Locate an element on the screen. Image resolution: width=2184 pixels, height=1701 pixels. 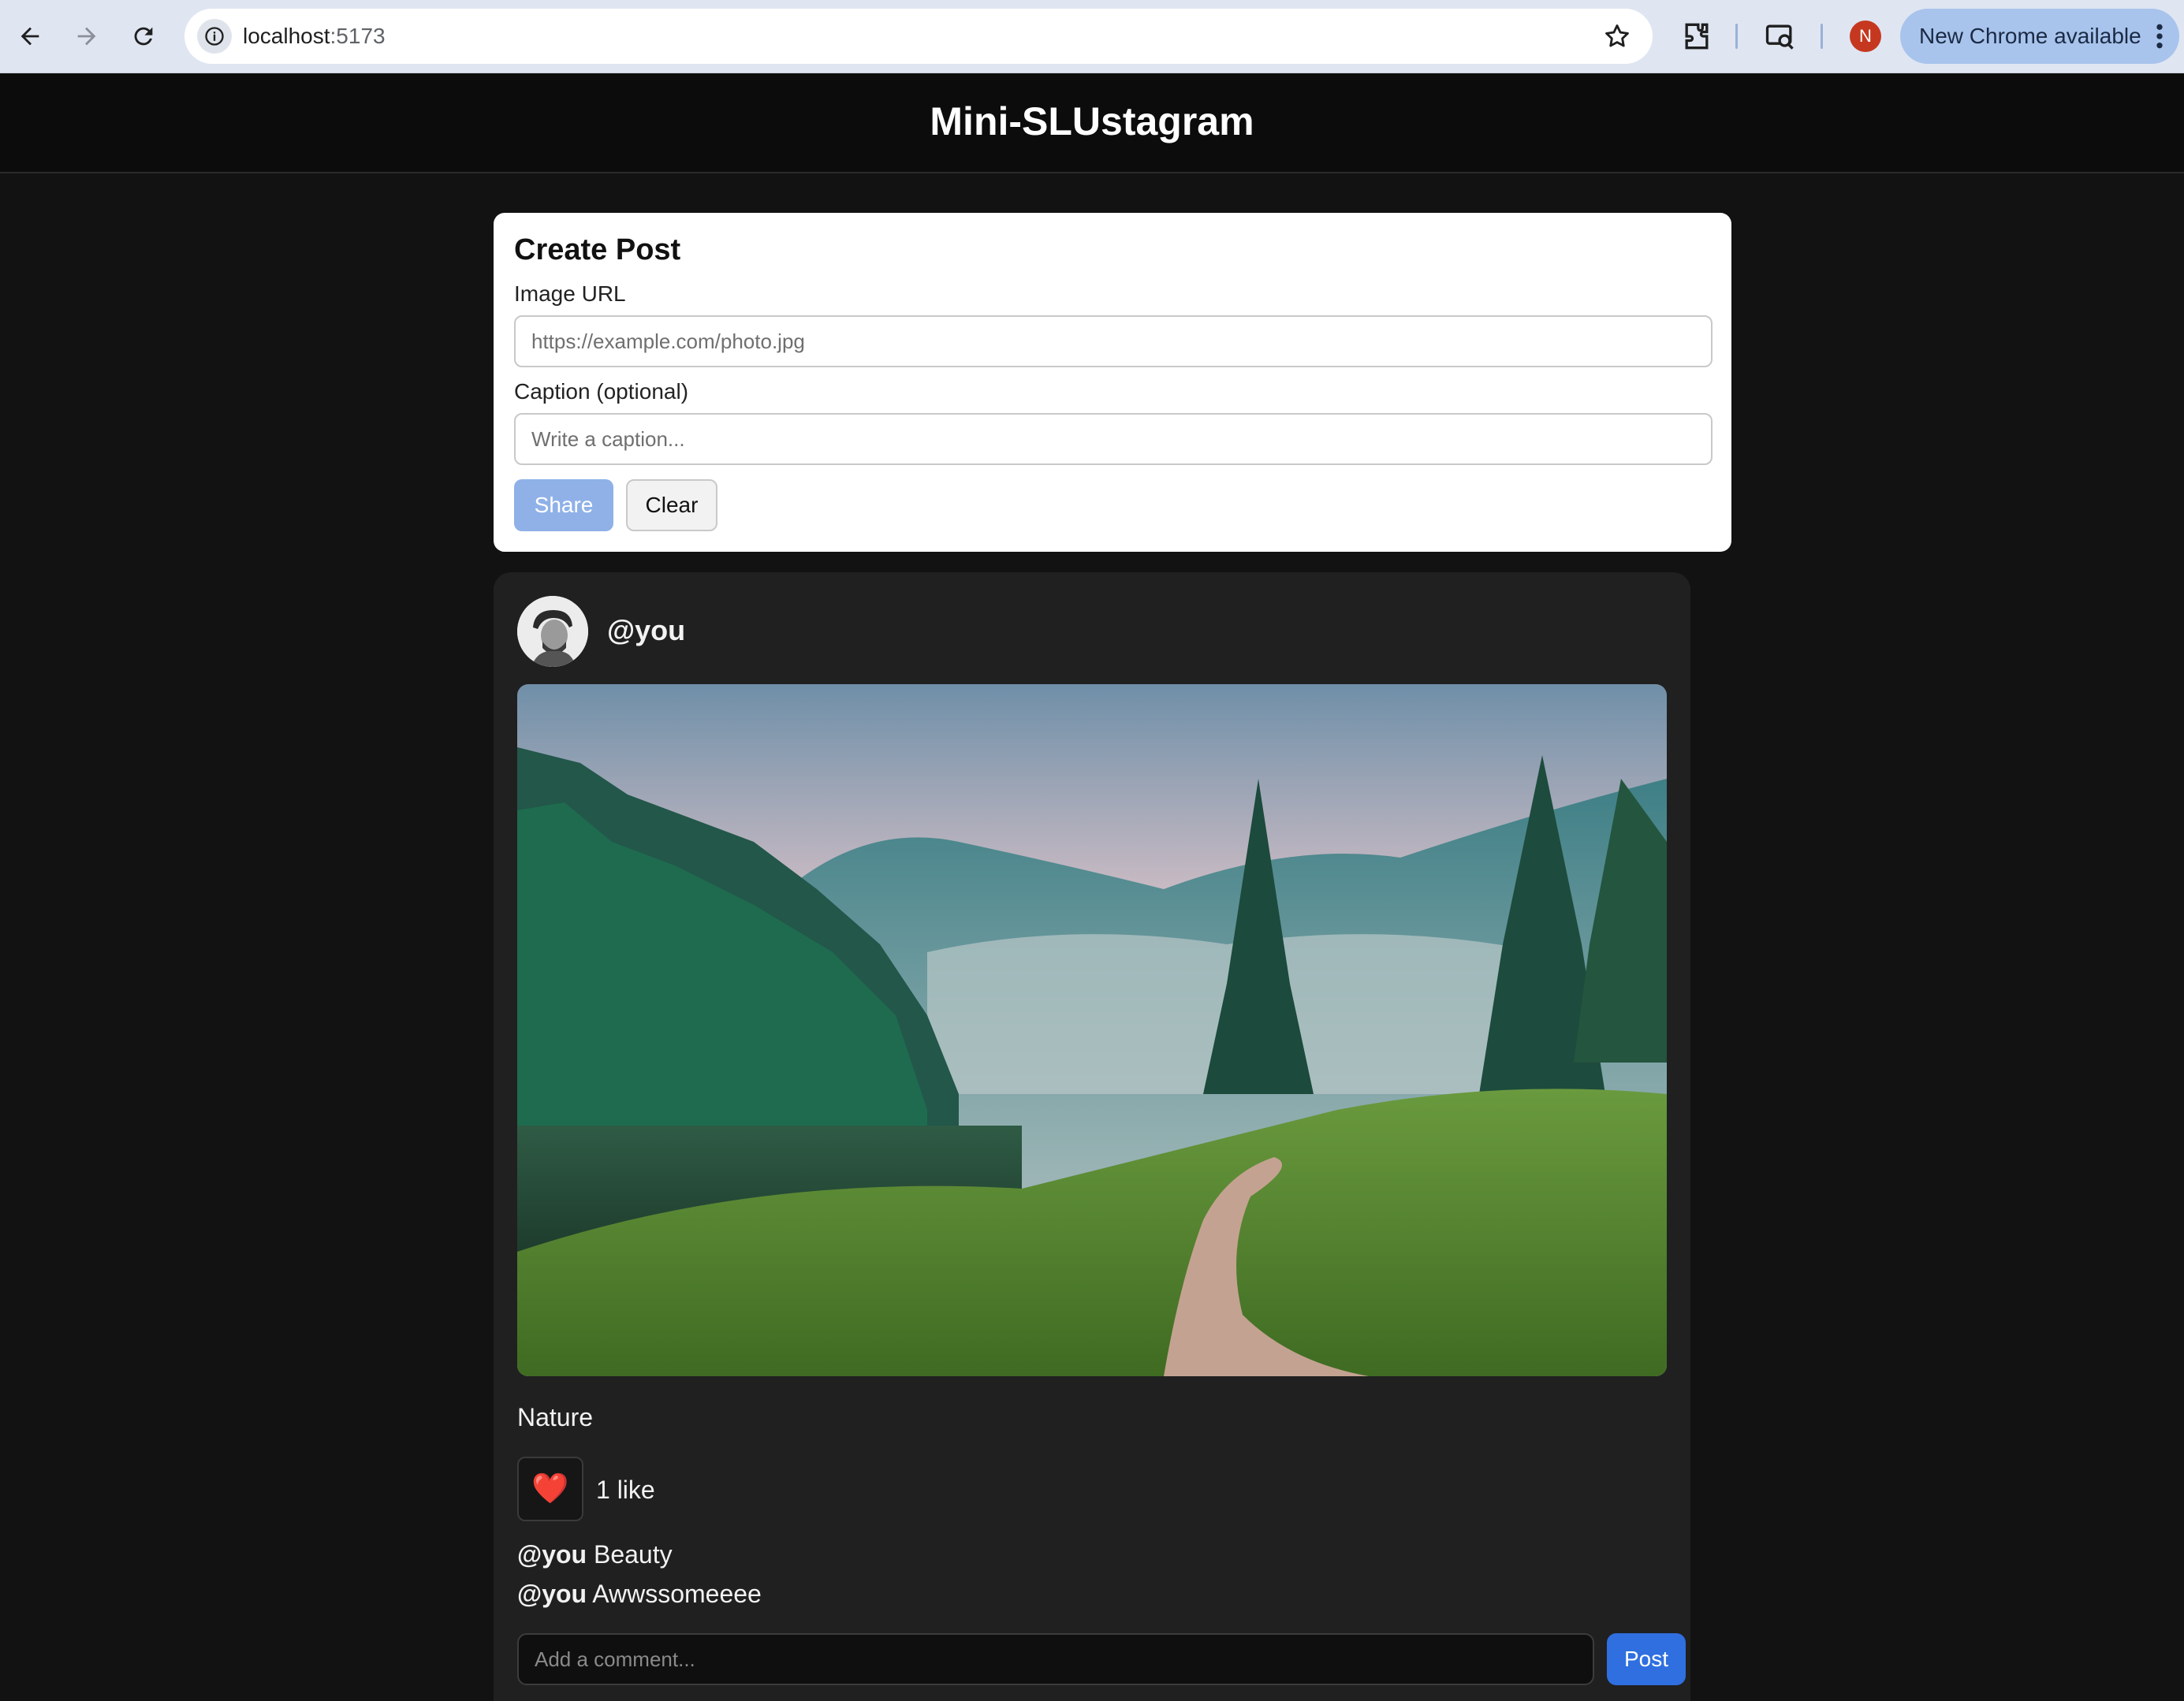
back-arrow-icon is located at coordinates (29, 36).